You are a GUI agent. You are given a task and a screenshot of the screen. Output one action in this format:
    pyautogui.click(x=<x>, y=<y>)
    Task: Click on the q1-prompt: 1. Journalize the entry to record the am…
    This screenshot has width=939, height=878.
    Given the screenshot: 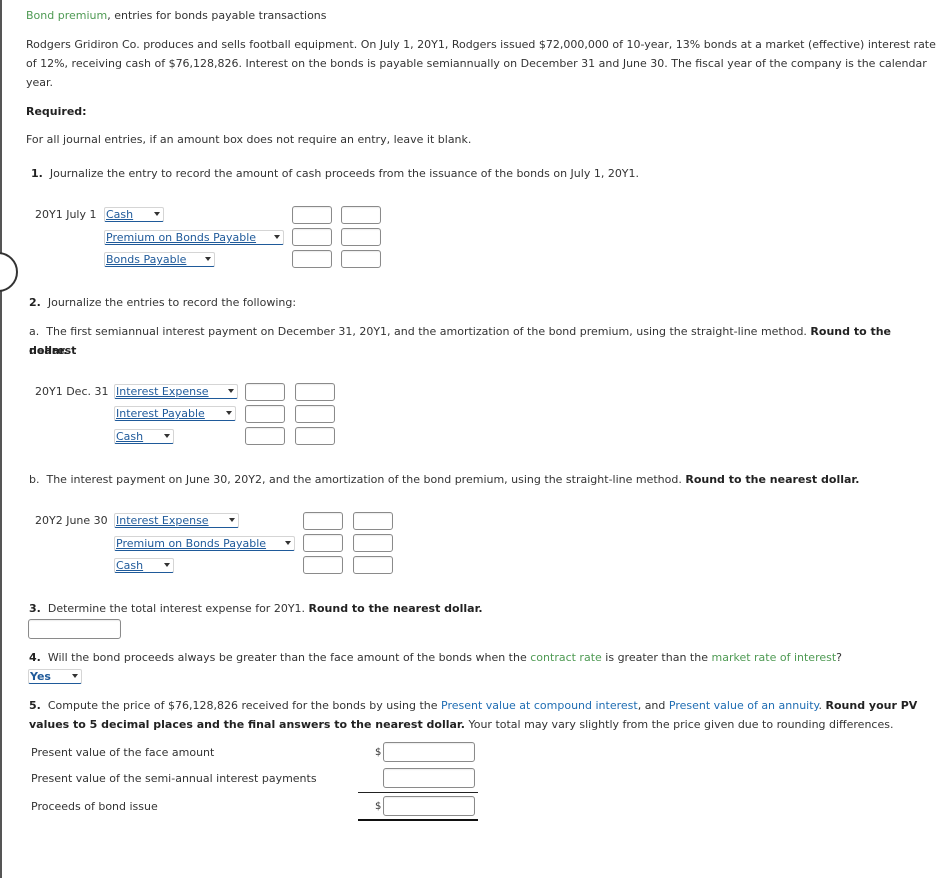 What is the action you would take?
    pyautogui.click(x=335, y=173)
    